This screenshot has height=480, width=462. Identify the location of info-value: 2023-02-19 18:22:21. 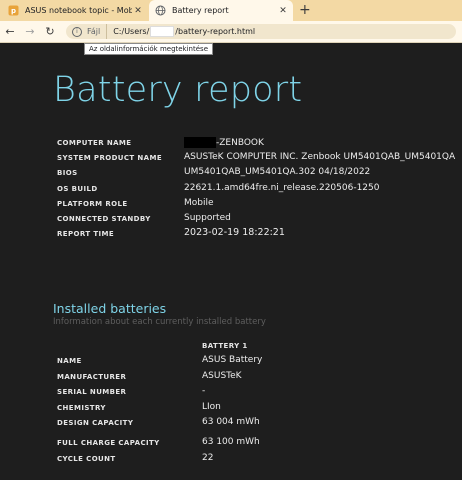
(234, 232).